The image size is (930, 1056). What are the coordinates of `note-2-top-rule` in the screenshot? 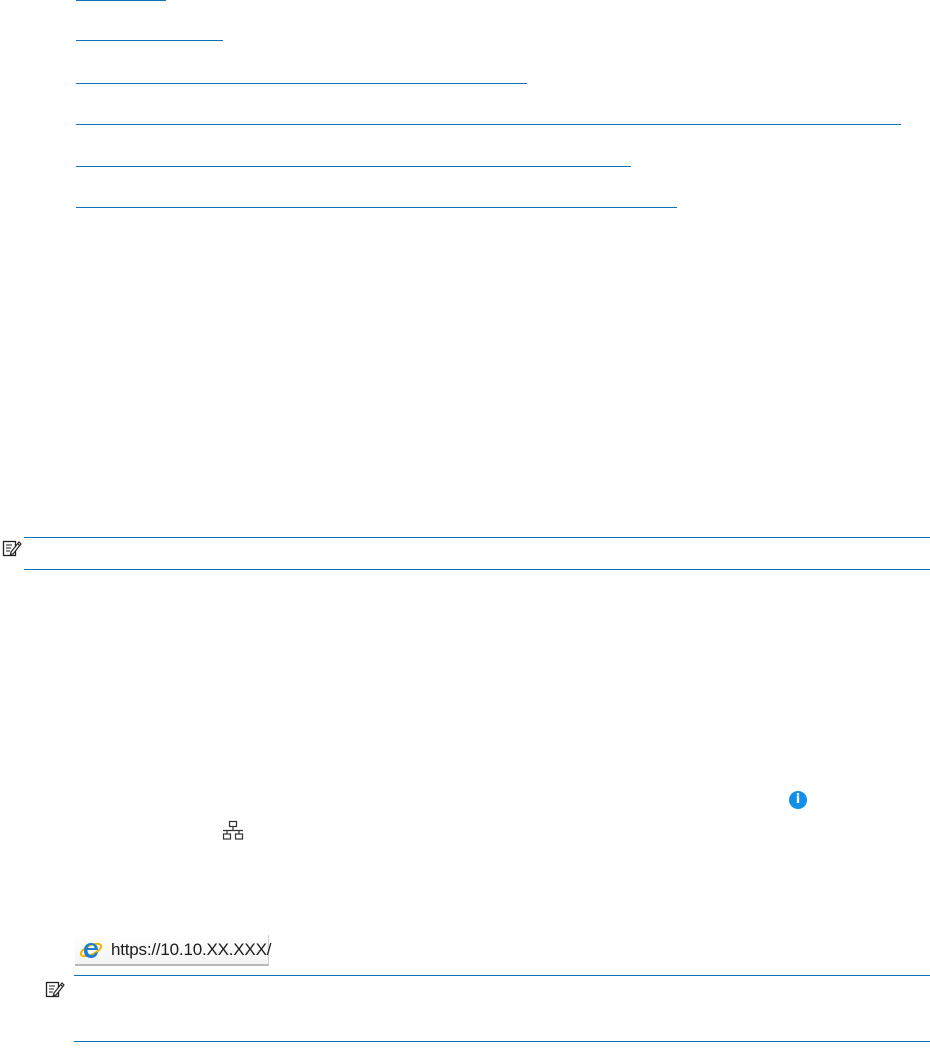 It's located at (502, 975).